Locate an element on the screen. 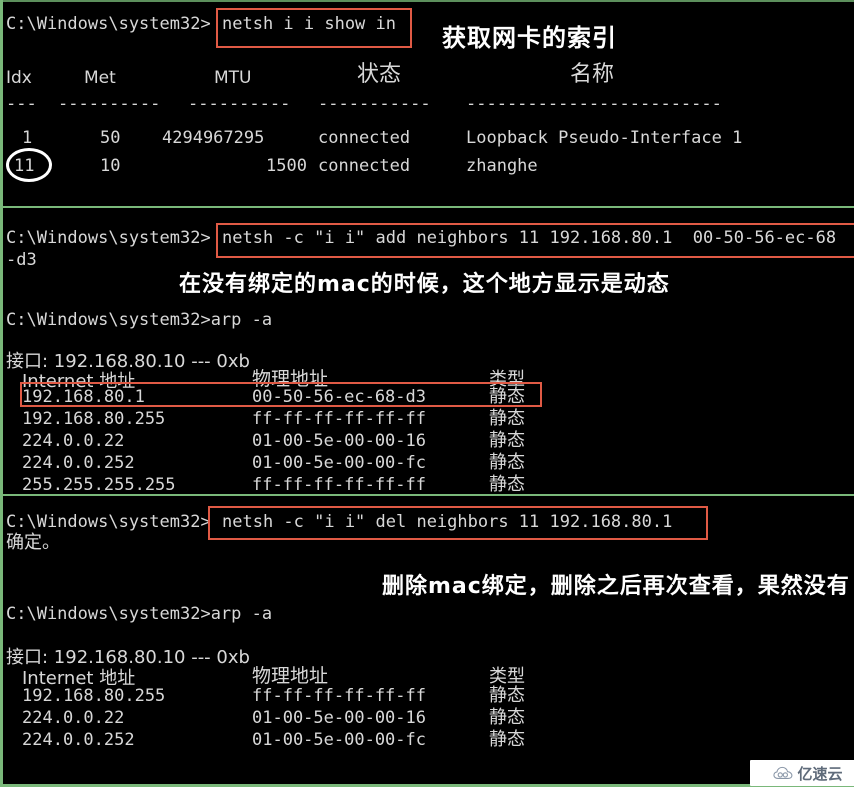 This screenshot has width=854, height=787. table-row: Loopback Pseudo-Interface 1 is located at coordinates (604, 138).